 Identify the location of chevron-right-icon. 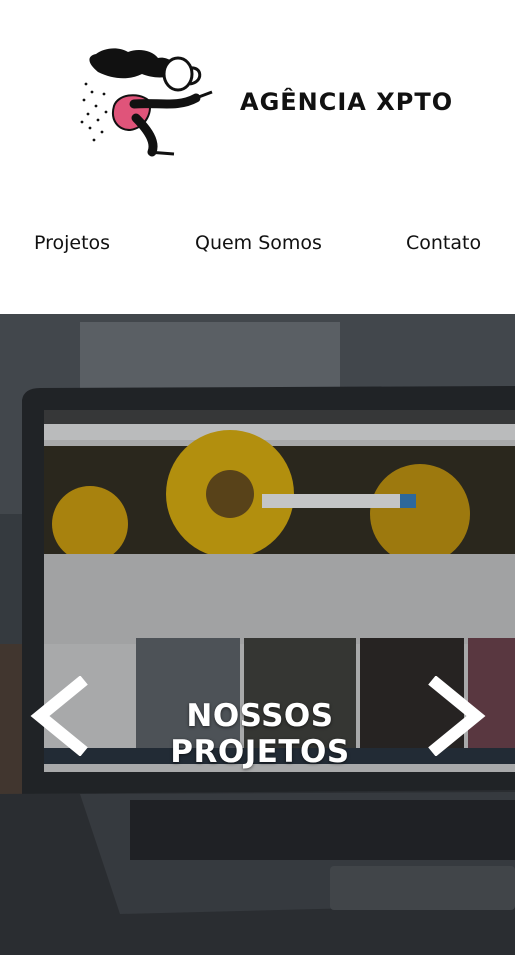
(457, 716).